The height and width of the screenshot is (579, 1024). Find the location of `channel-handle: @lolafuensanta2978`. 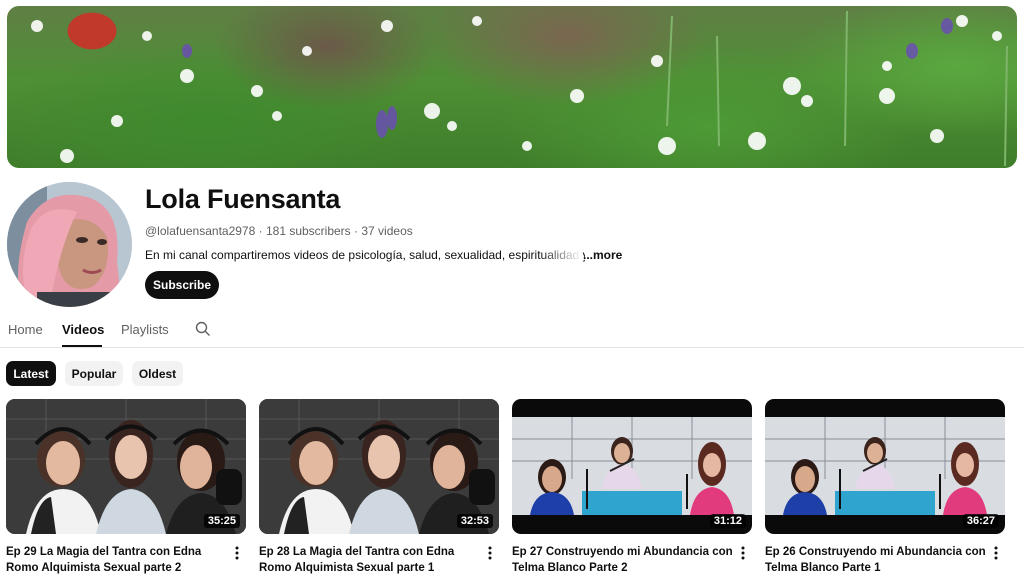

channel-handle: @lolafuensanta2978 is located at coordinates (200, 231).